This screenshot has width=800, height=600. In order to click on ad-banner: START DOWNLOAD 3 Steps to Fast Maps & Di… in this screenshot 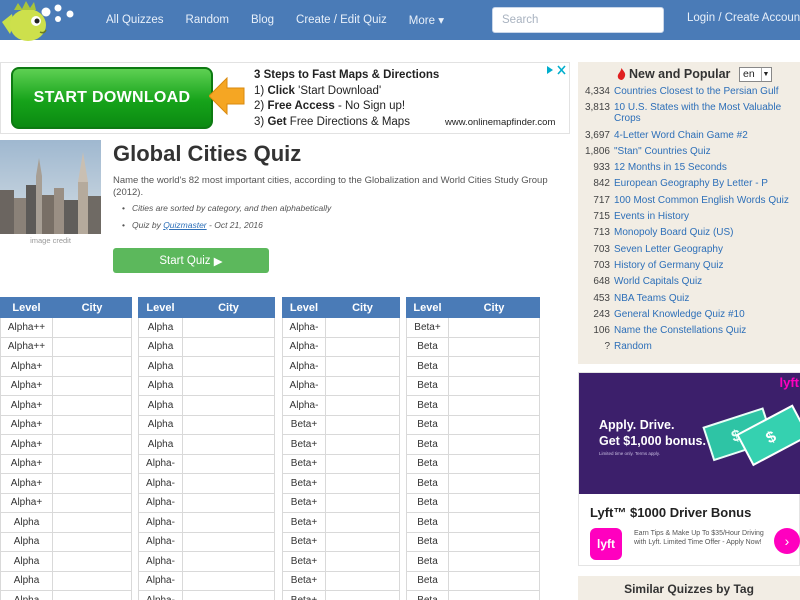, I will do `click(285, 98)`.